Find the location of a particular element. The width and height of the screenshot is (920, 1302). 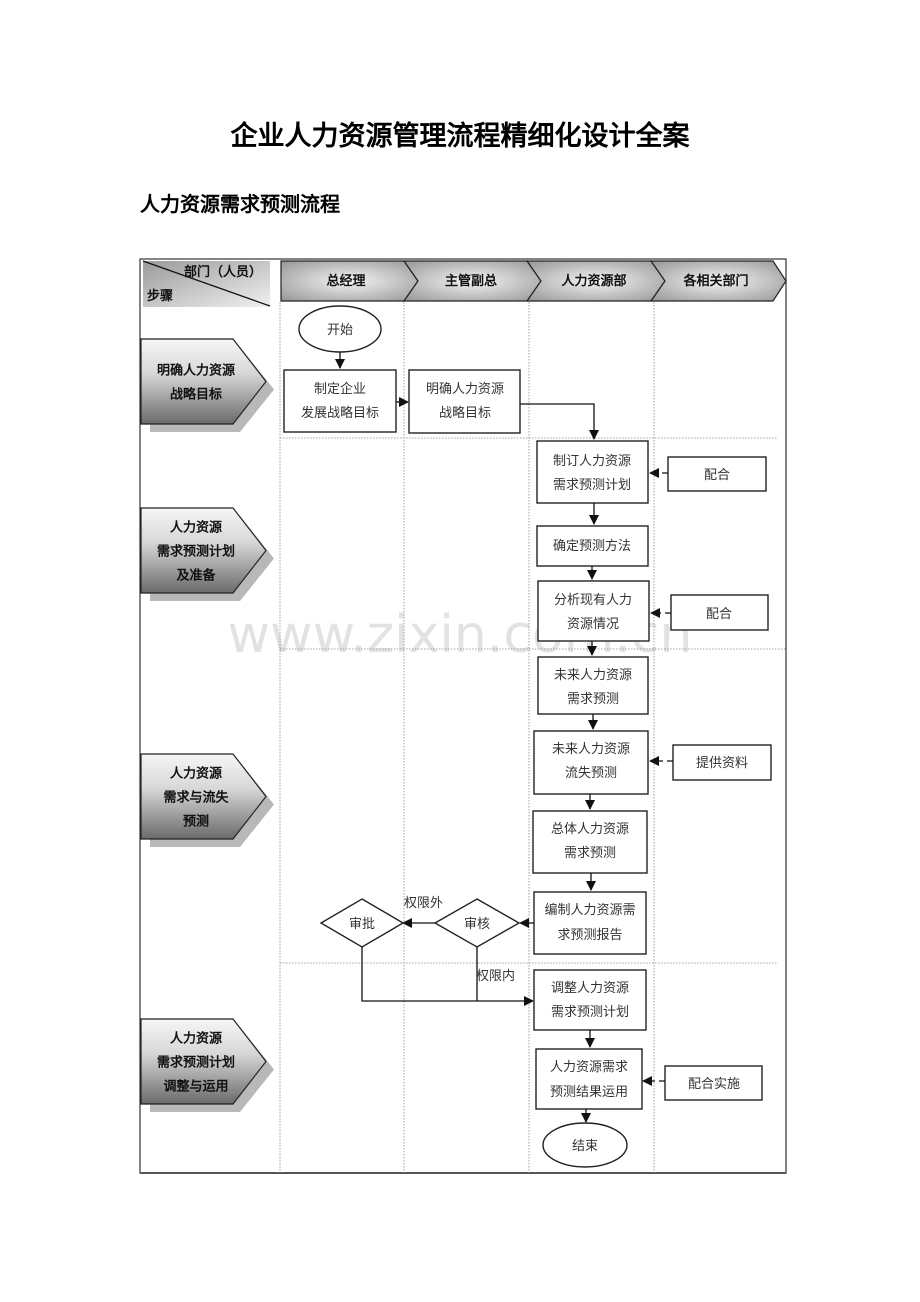

lane-label: 各相关部门 is located at coordinates (715, 281).